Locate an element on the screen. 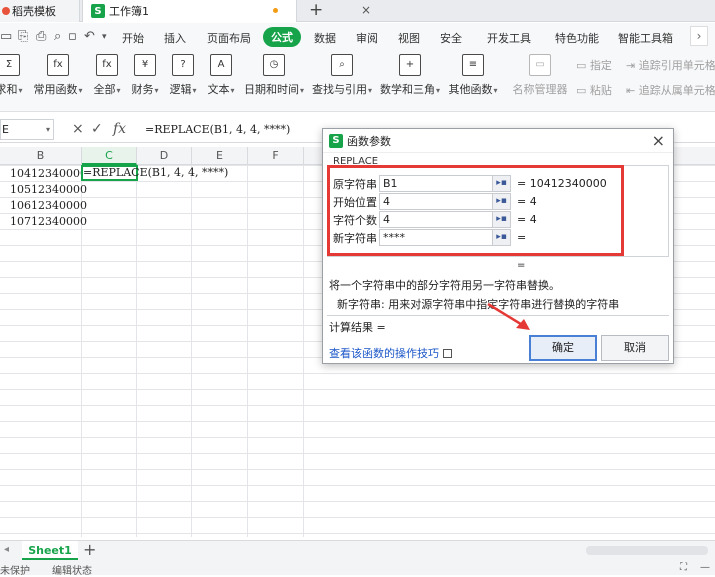 Image resolution: width=715 pixels, height=577 pixels. column-header-b: B is located at coordinates (41, 156).